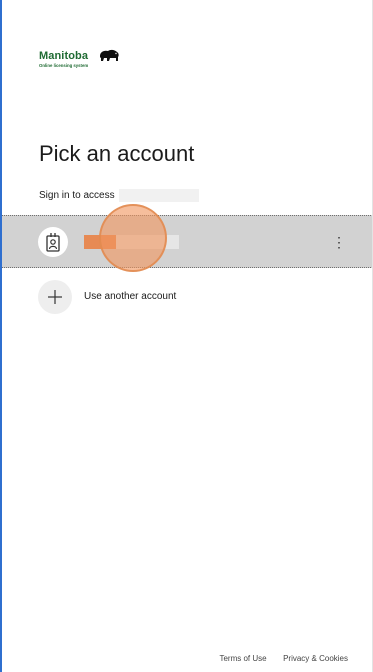 The height and width of the screenshot is (672, 373). What do you see at coordinates (99, 61) in the screenshot?
I see `brand-logo: Manitoba Online licensing system` at bounding box center [99, 61].